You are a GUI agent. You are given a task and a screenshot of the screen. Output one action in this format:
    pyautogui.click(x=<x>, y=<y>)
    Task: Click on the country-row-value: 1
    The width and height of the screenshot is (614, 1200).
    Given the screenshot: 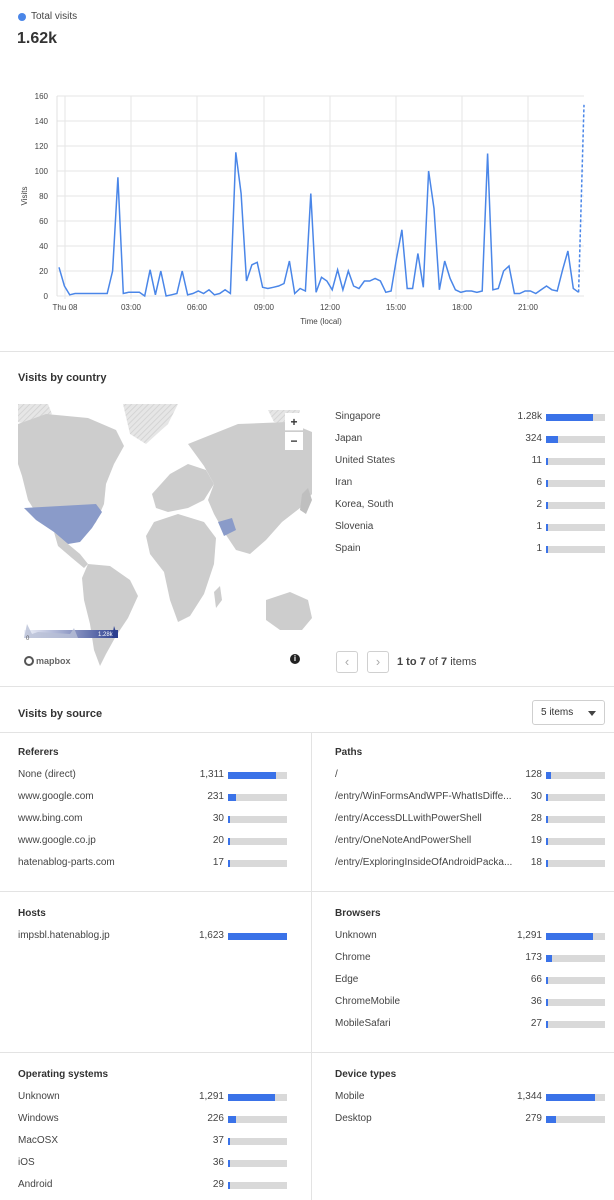 What is the action you would take?
    pyautogui.click(x=539, y=526)
    